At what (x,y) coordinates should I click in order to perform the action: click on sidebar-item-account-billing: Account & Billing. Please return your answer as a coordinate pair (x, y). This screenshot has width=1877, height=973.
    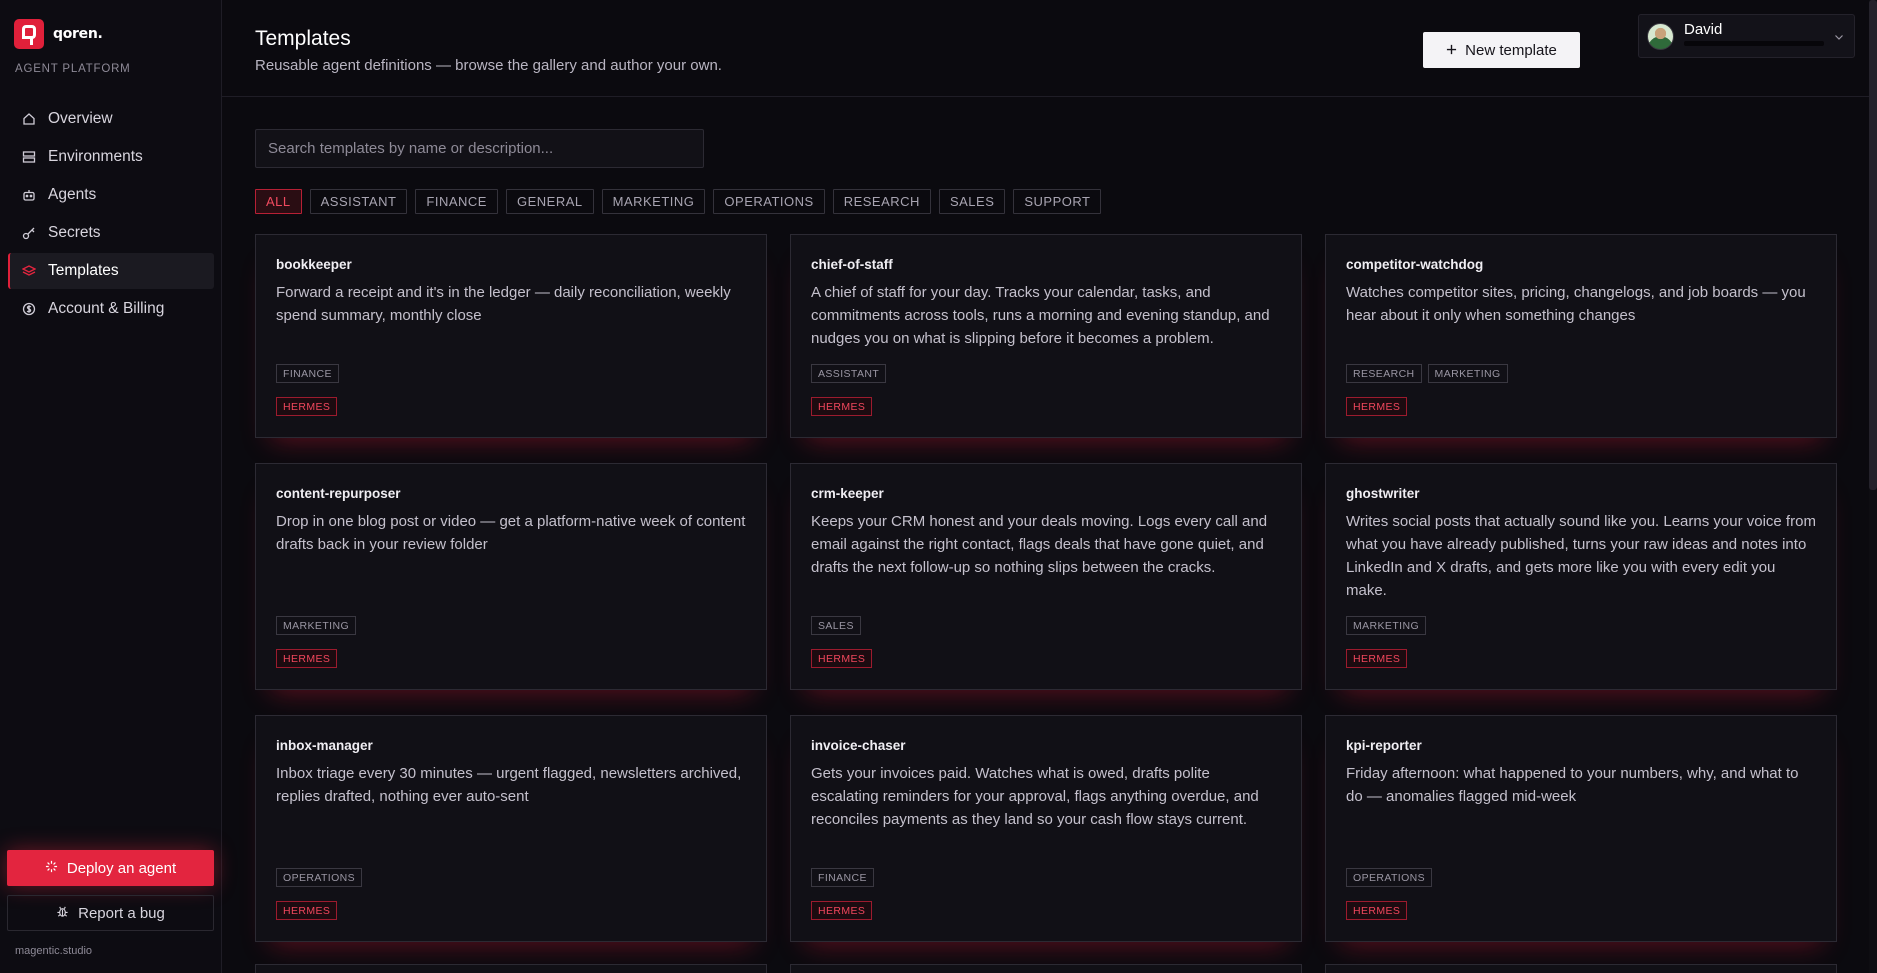
    Looking at the image, I should click on (111, 309).